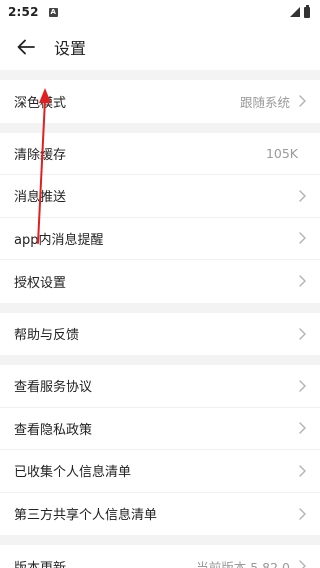  I want to click on settings-row-label: 已收集个人信息清单, so click(73, 473).